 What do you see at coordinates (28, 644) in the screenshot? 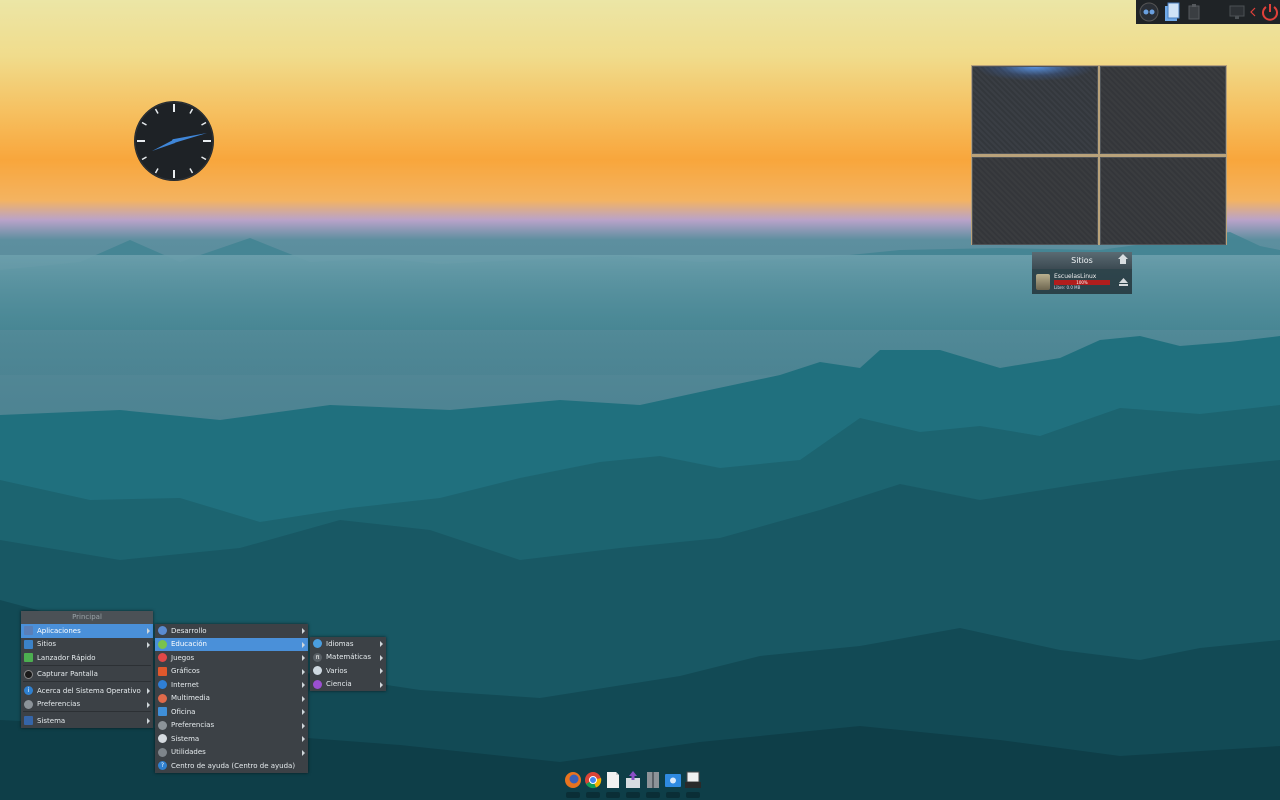
I see `folder-icon` at bounding box center [28, 644].